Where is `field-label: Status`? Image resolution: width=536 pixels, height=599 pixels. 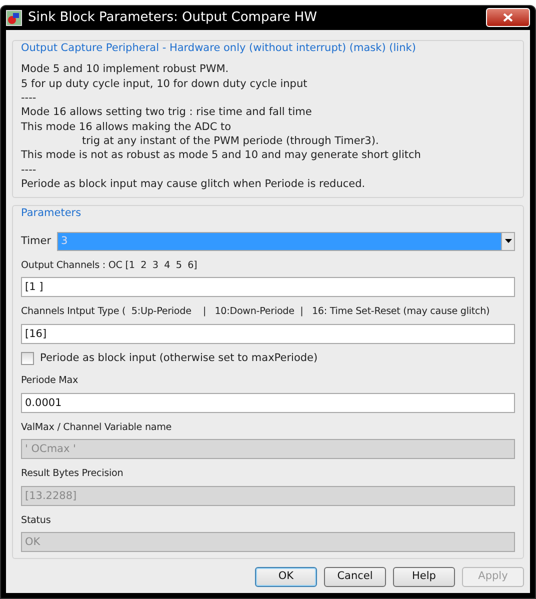
field-label: Status is located at coordinates (36, 521).